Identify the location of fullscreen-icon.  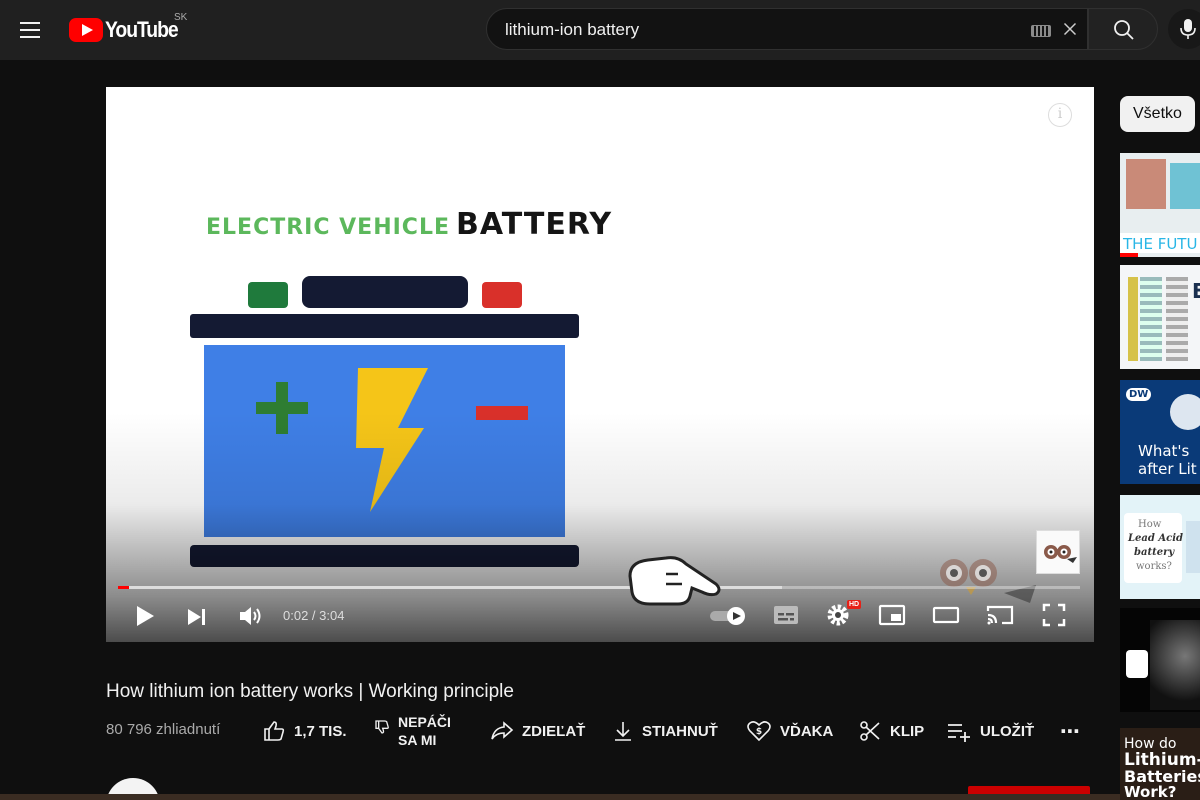
(1054, 615).